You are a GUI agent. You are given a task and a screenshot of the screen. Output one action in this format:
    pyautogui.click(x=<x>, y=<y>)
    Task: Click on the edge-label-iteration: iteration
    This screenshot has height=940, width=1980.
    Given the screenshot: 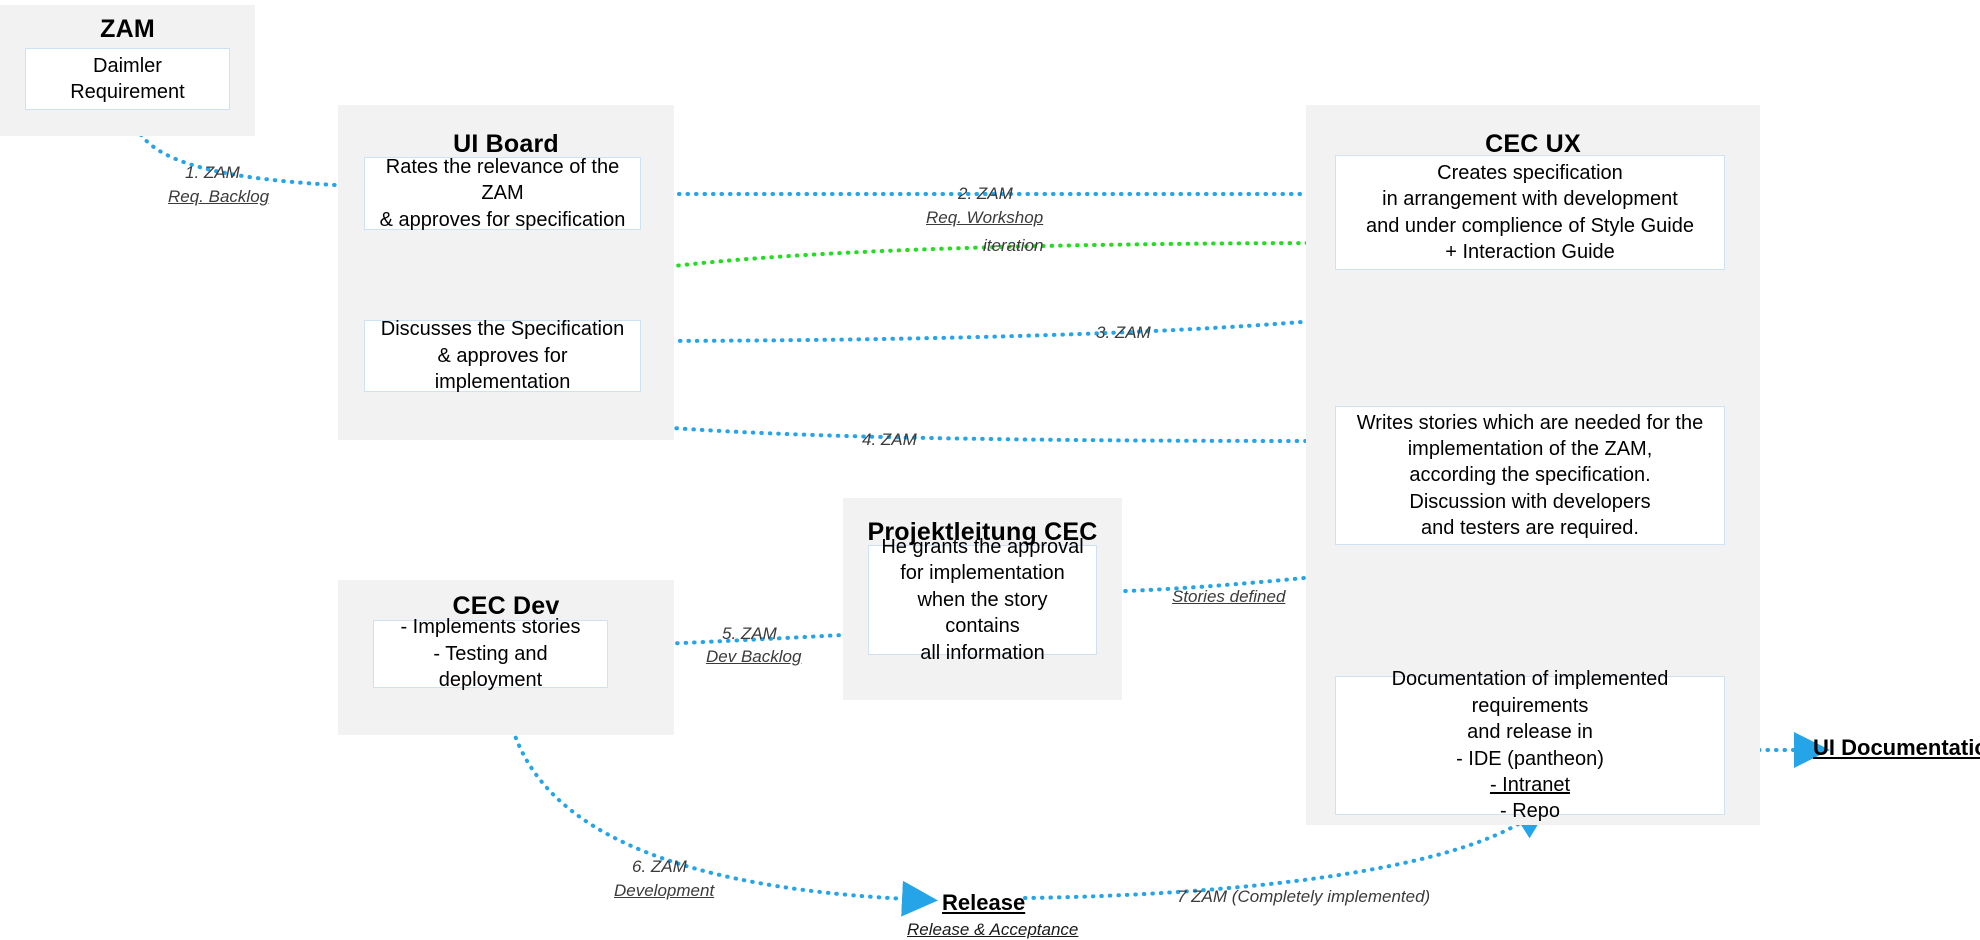 What is the action you would take?
    pyautogui.click(x=1013, y=245)
    